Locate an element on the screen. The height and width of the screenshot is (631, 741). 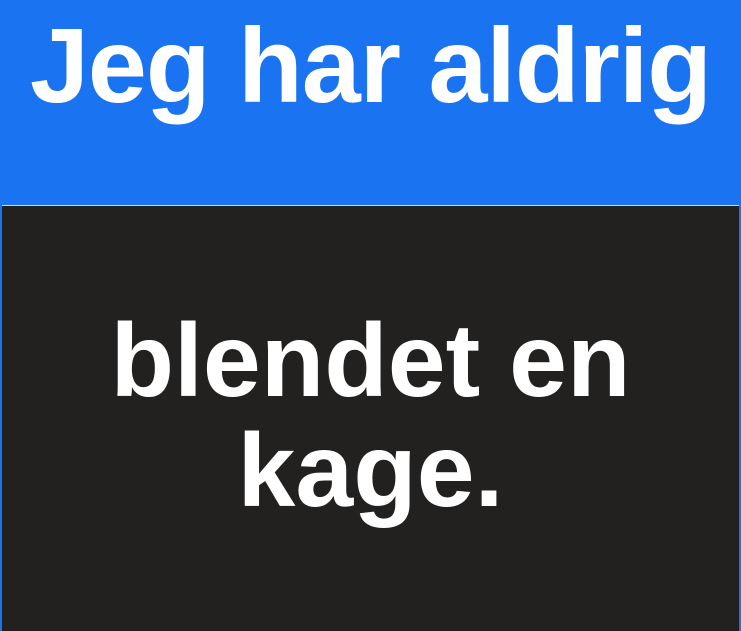
statement-line-2: kage. is located at coordinates (370, 471).